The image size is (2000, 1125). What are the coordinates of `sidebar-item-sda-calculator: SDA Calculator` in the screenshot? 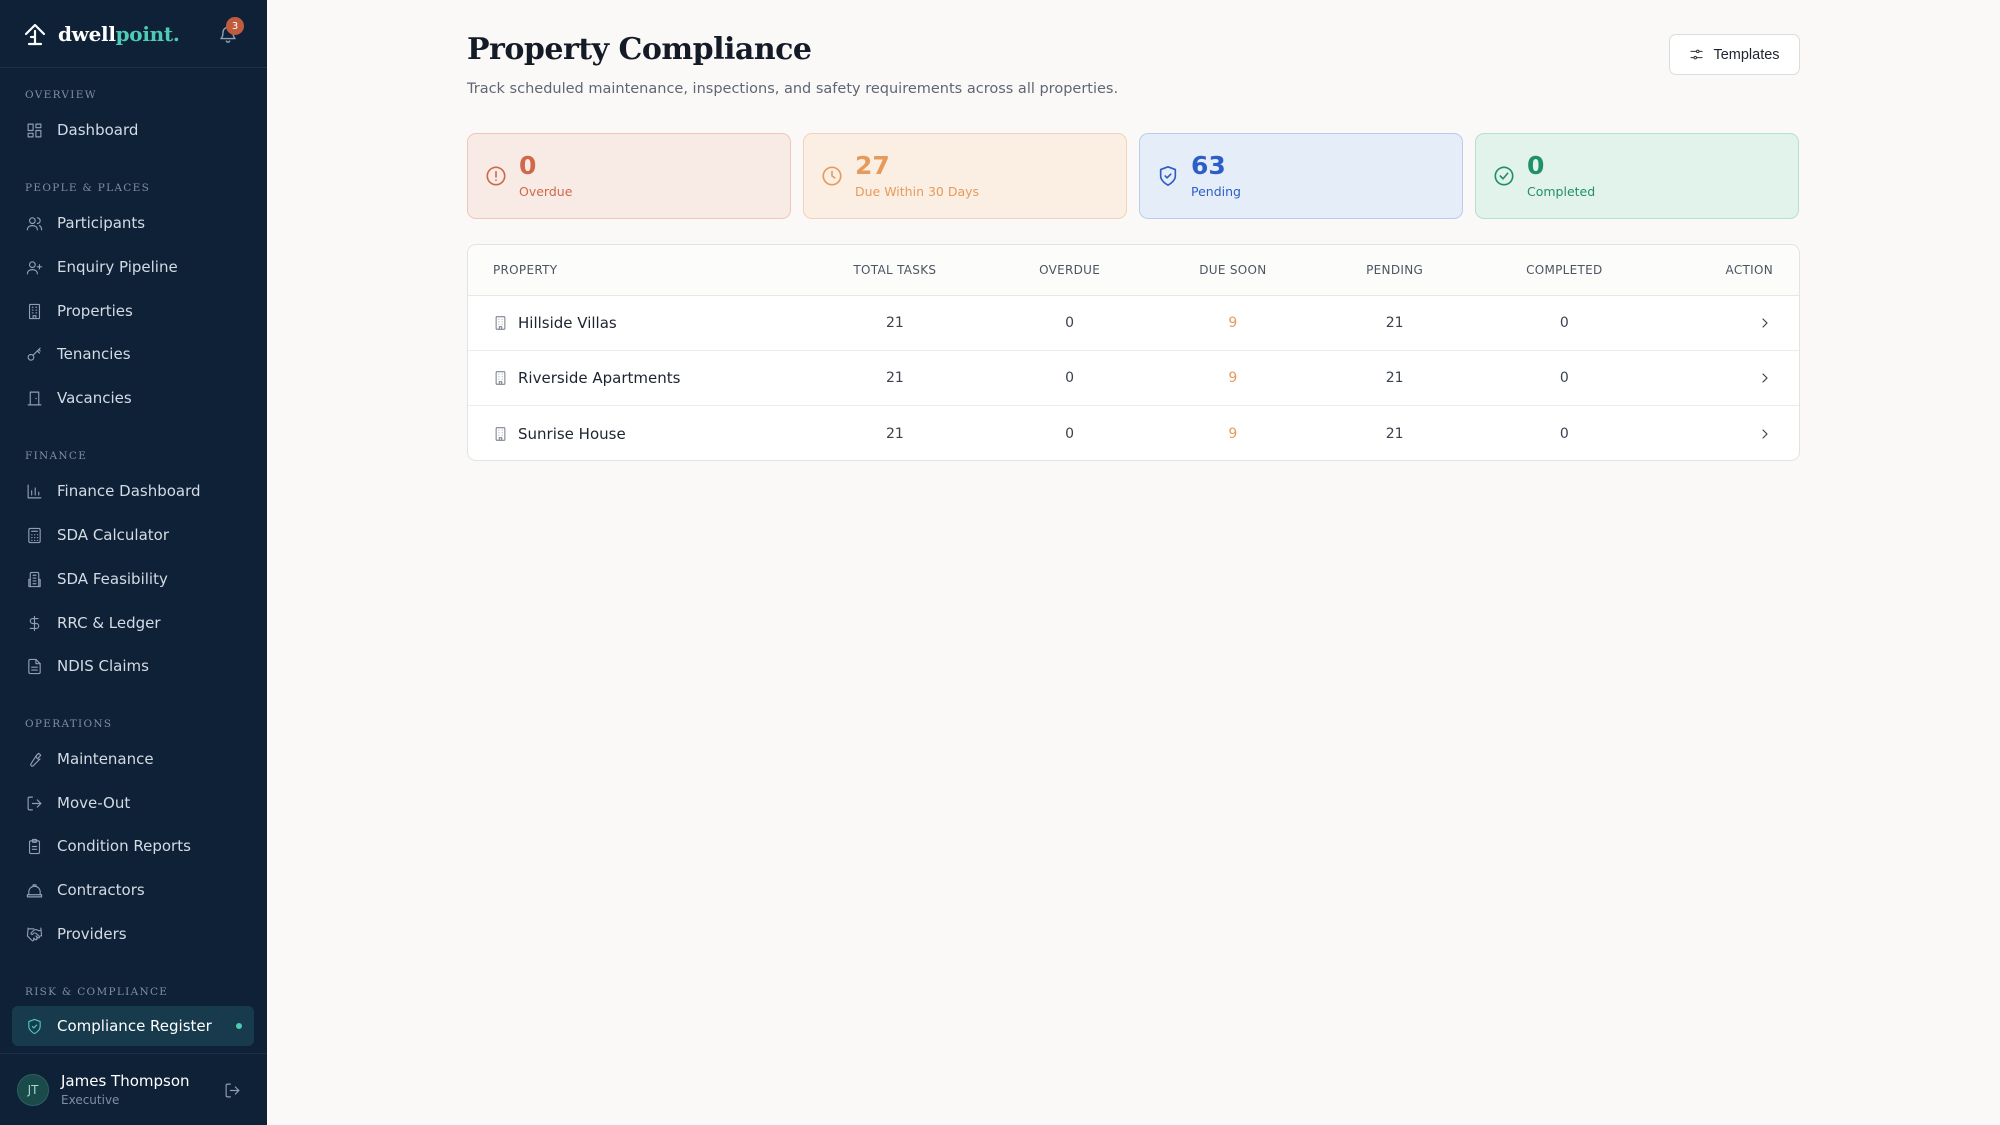 It's located at (133, 535).